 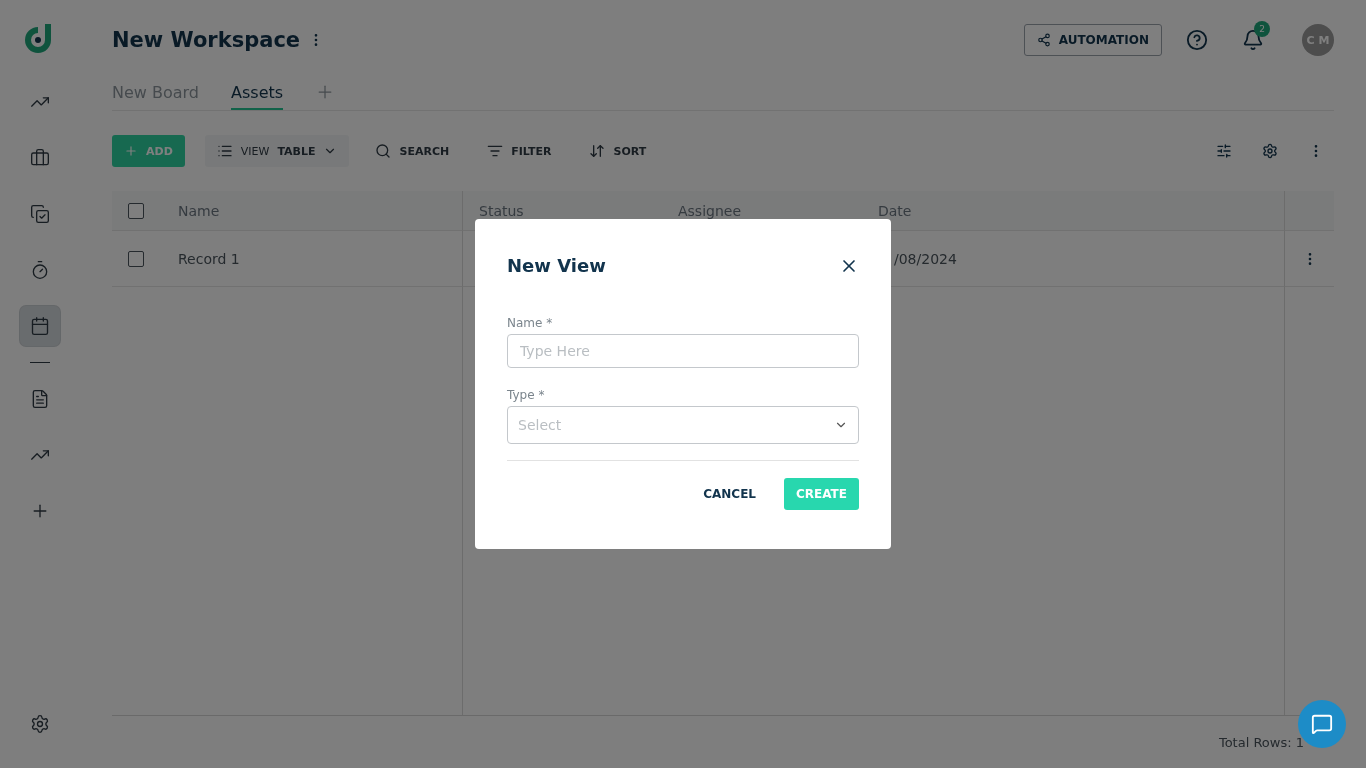 I want to click on total-rows: Total Rows: 1, so click(x=1261, y=742).